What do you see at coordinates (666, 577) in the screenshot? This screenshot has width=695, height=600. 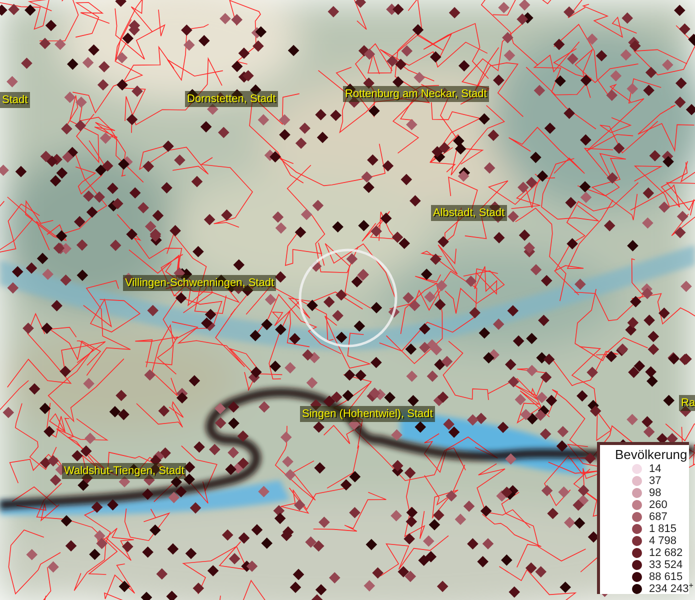 I see `legend-value: 88 615` at bounding box center [666, 577].